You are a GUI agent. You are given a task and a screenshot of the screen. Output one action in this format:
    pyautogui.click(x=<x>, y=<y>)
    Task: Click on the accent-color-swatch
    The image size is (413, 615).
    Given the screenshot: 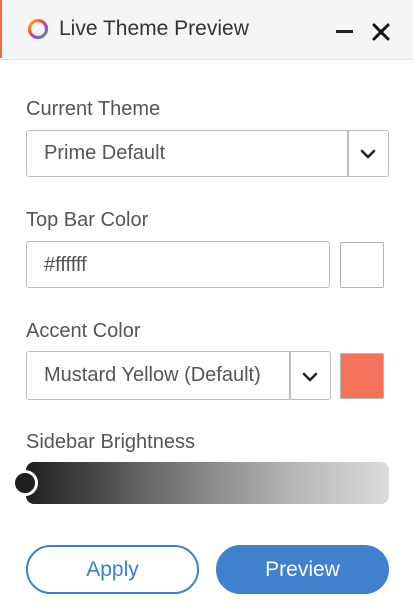 What is the action you would take?
    pyautogui.click(x=362, y=376)
    